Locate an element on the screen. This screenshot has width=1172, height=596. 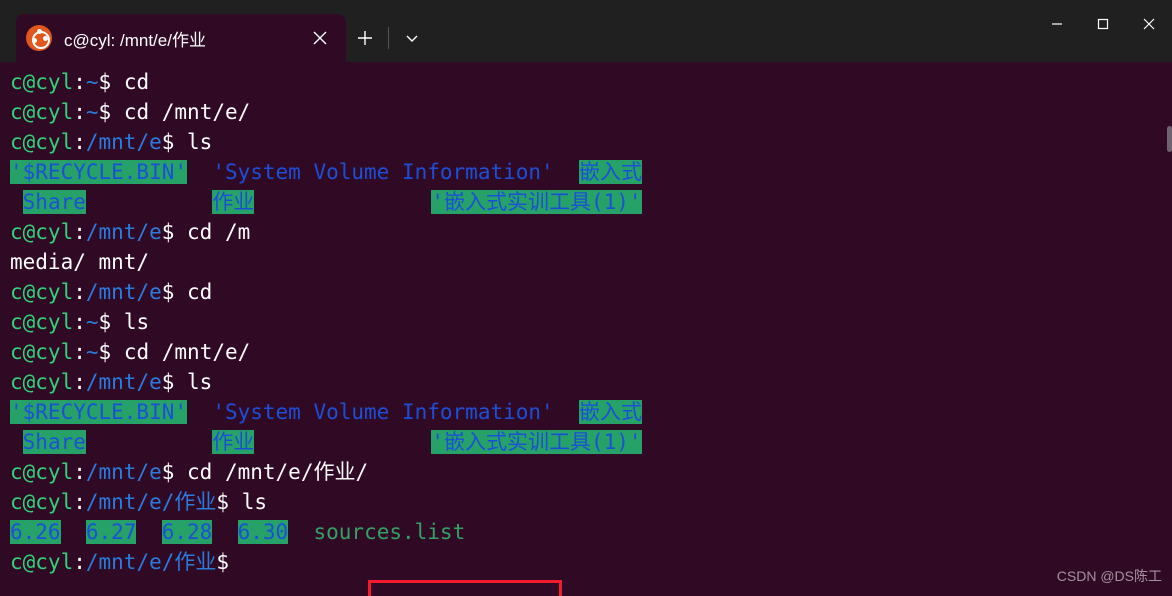
watermark: CSDN @DS陈工 is located at coordinates (1109, 576).